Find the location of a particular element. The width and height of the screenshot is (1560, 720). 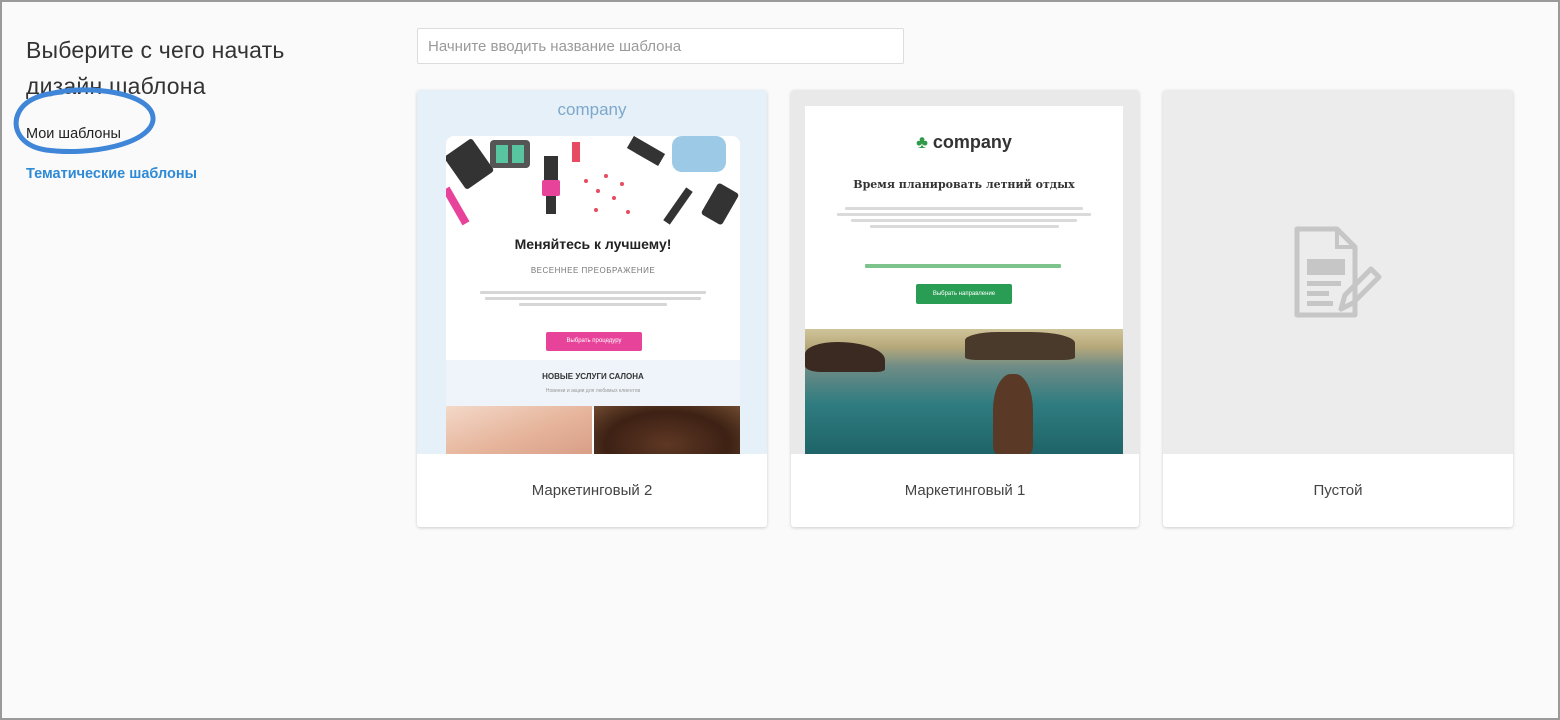

company-logo-text: company is located at coordinates (972, 142).